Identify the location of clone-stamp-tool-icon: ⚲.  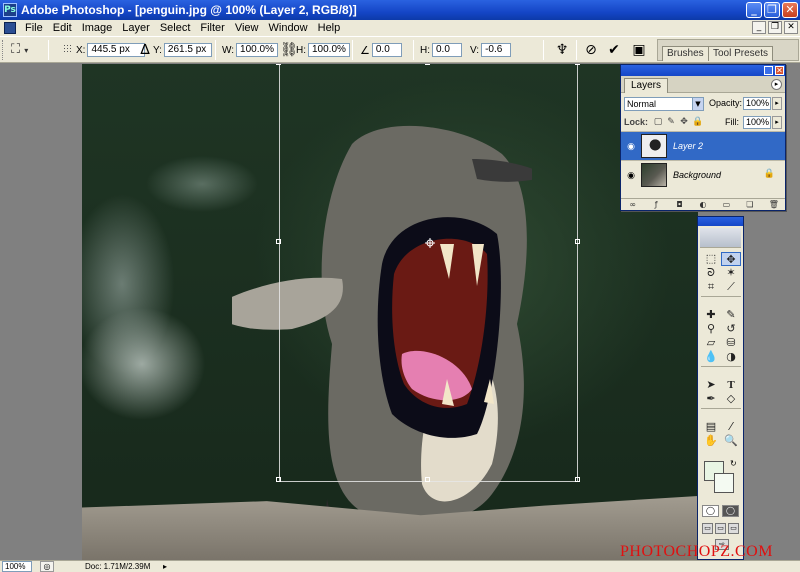
(711, 329).